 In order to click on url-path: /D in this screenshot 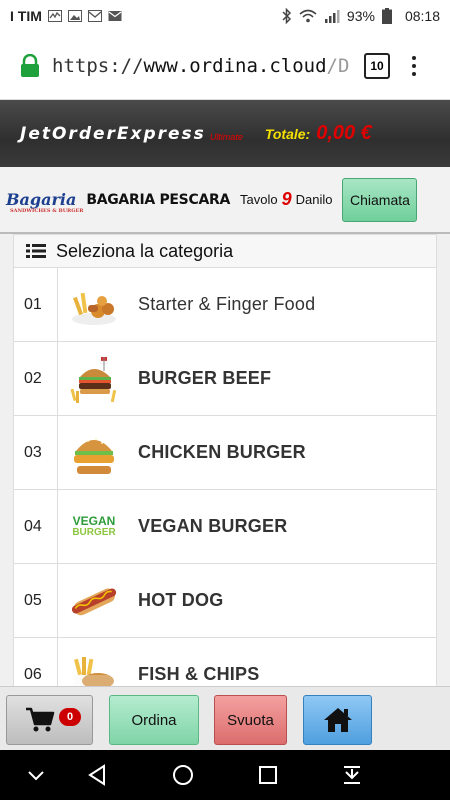, I will do `click(338, 65)`.